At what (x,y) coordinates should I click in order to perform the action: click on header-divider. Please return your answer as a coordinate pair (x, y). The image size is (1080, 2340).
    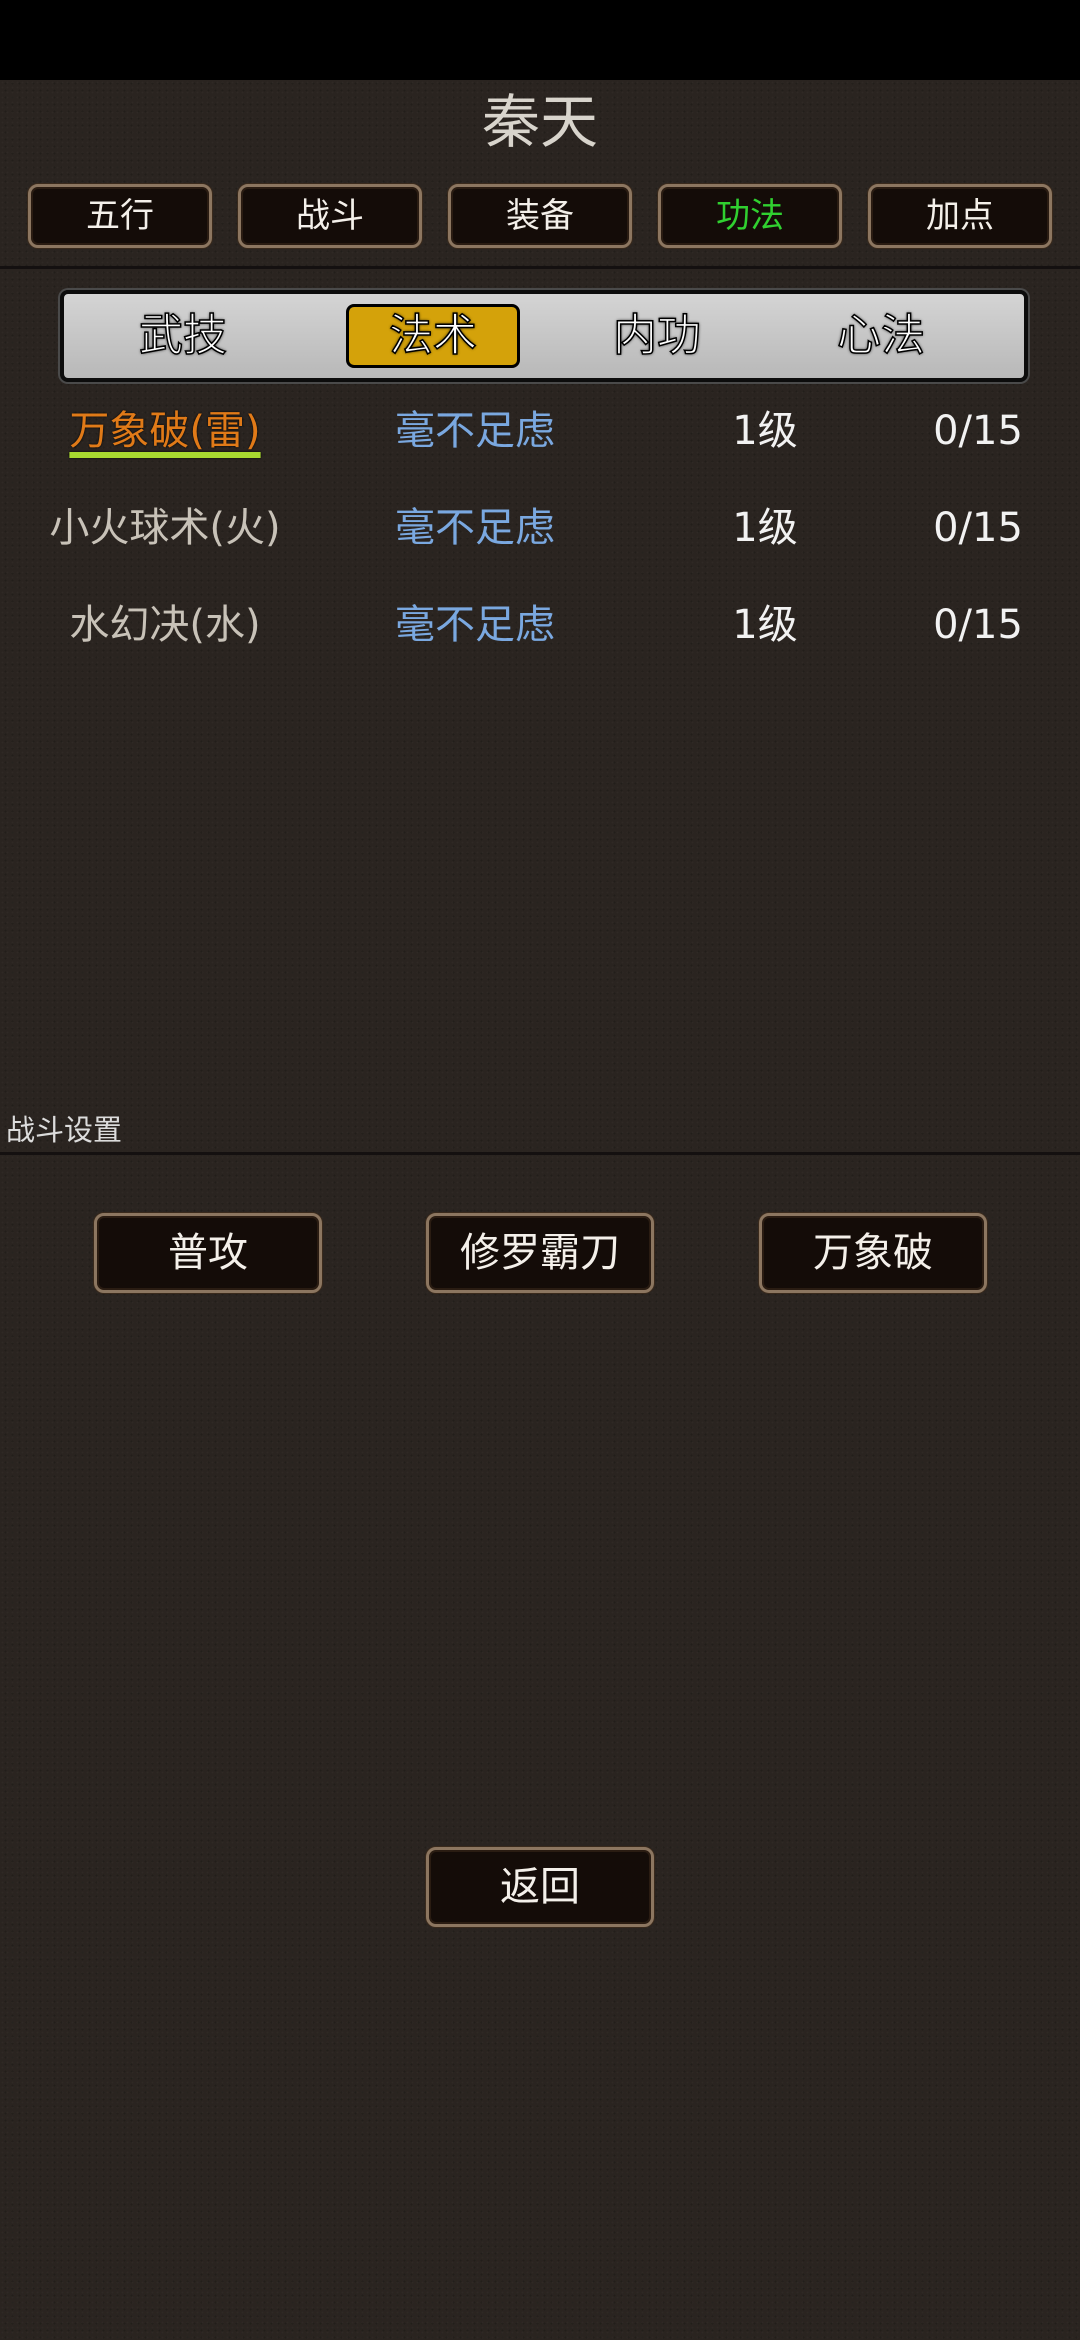
    Looking at the image, I should click on (540, 267).